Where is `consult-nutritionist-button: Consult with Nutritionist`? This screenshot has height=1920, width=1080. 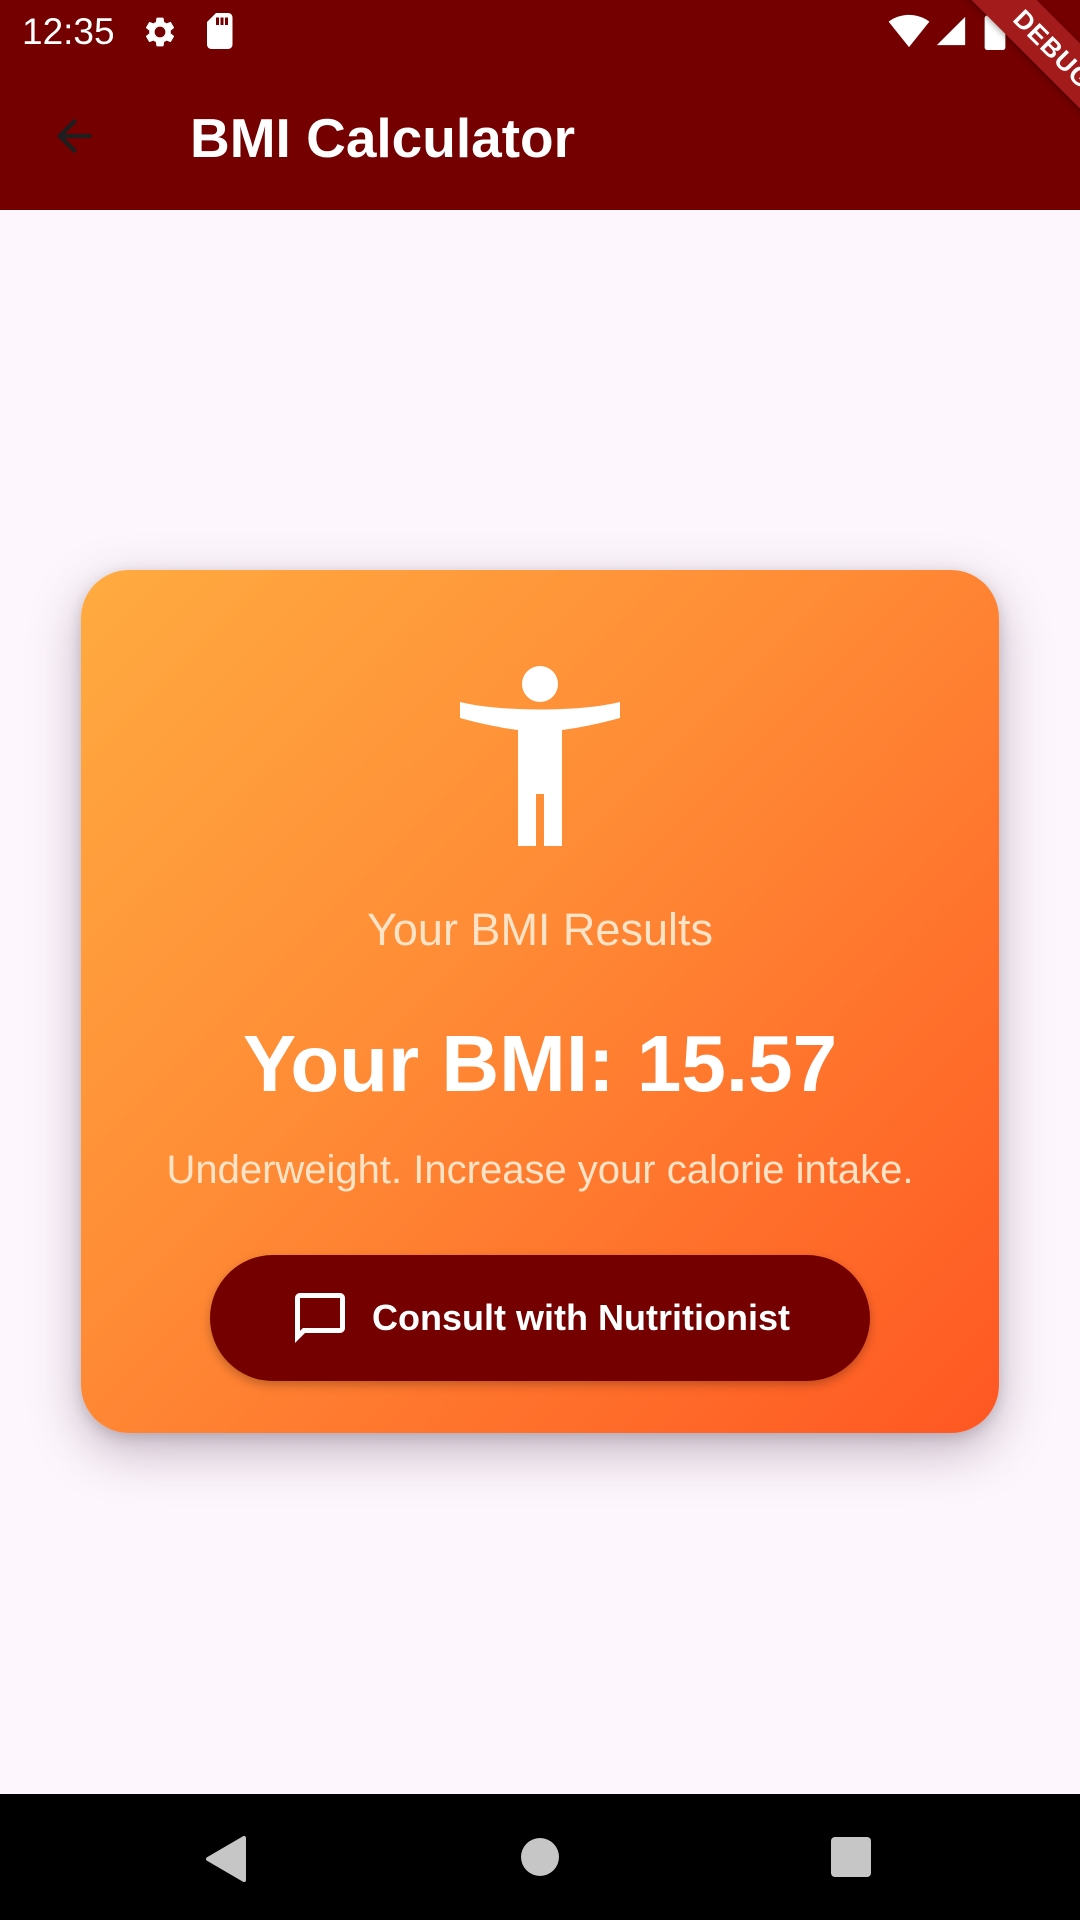
consult-nutritionist-button: Consult with Nutritionist is located at coordinates (540, 1318).